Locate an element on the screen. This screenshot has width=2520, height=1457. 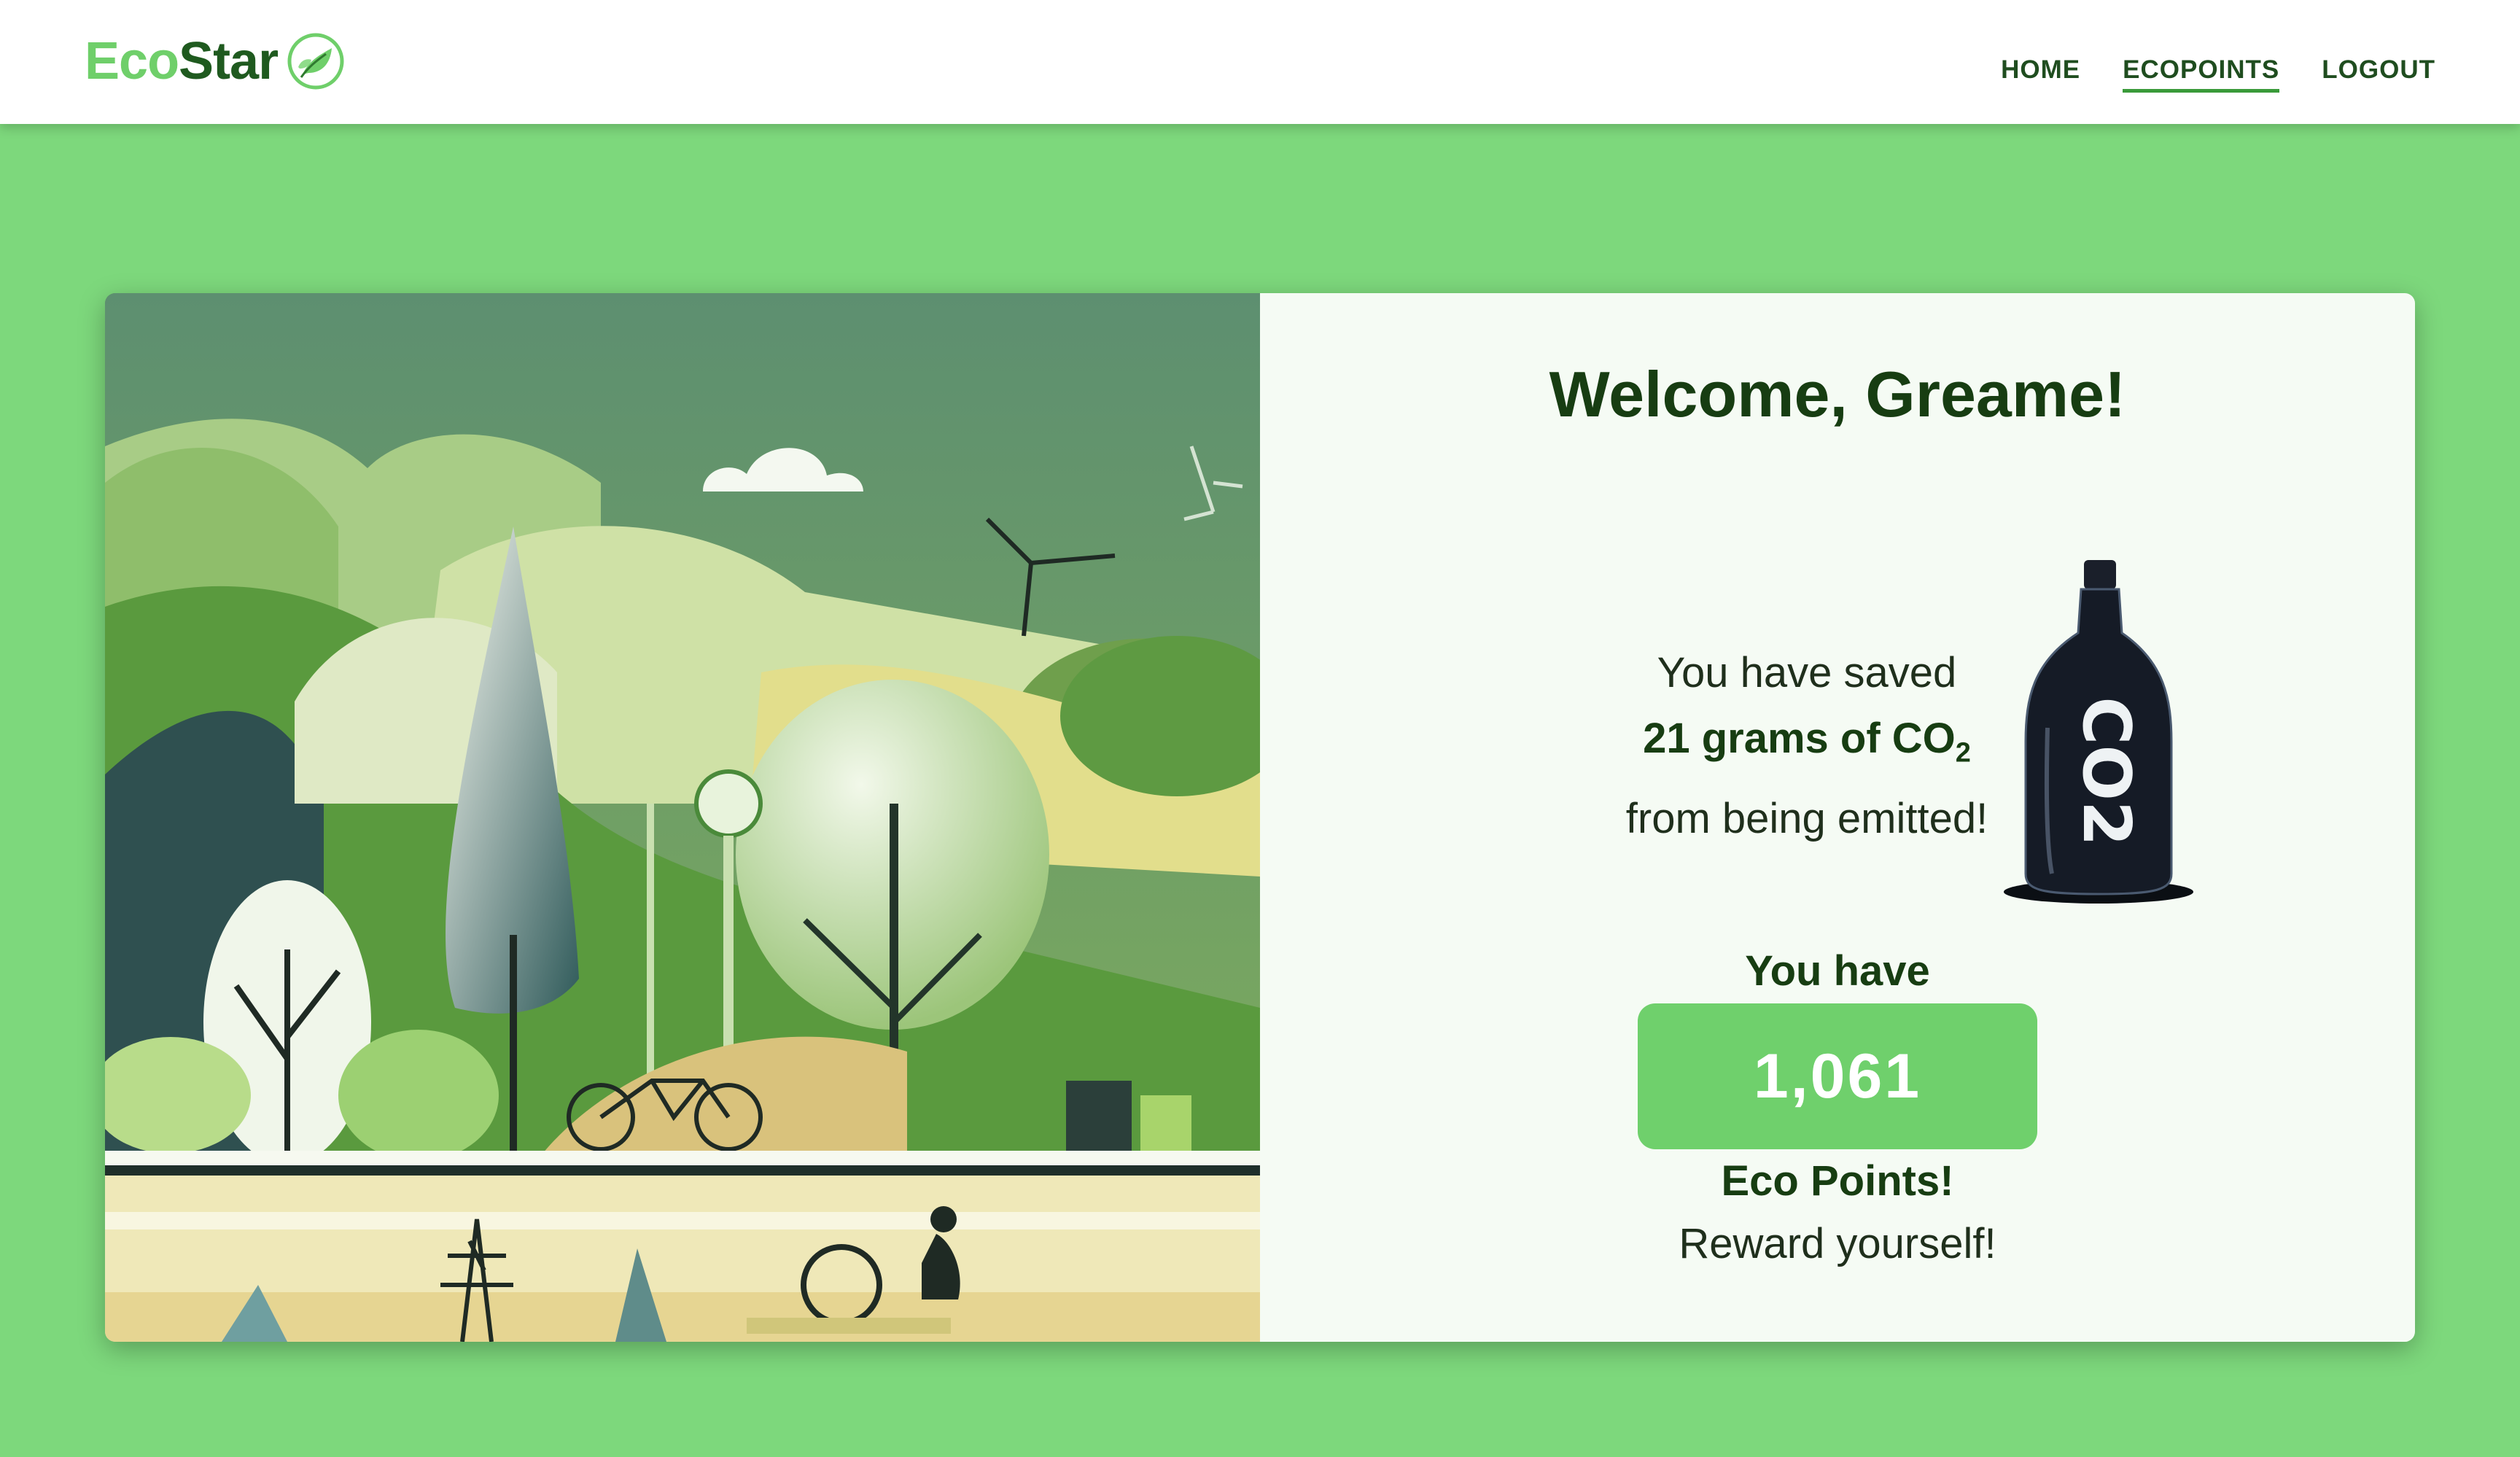
top-navbar: EcoStar HOME ECOPOINTS LOGOUT is located at coordinates (1260, 62).